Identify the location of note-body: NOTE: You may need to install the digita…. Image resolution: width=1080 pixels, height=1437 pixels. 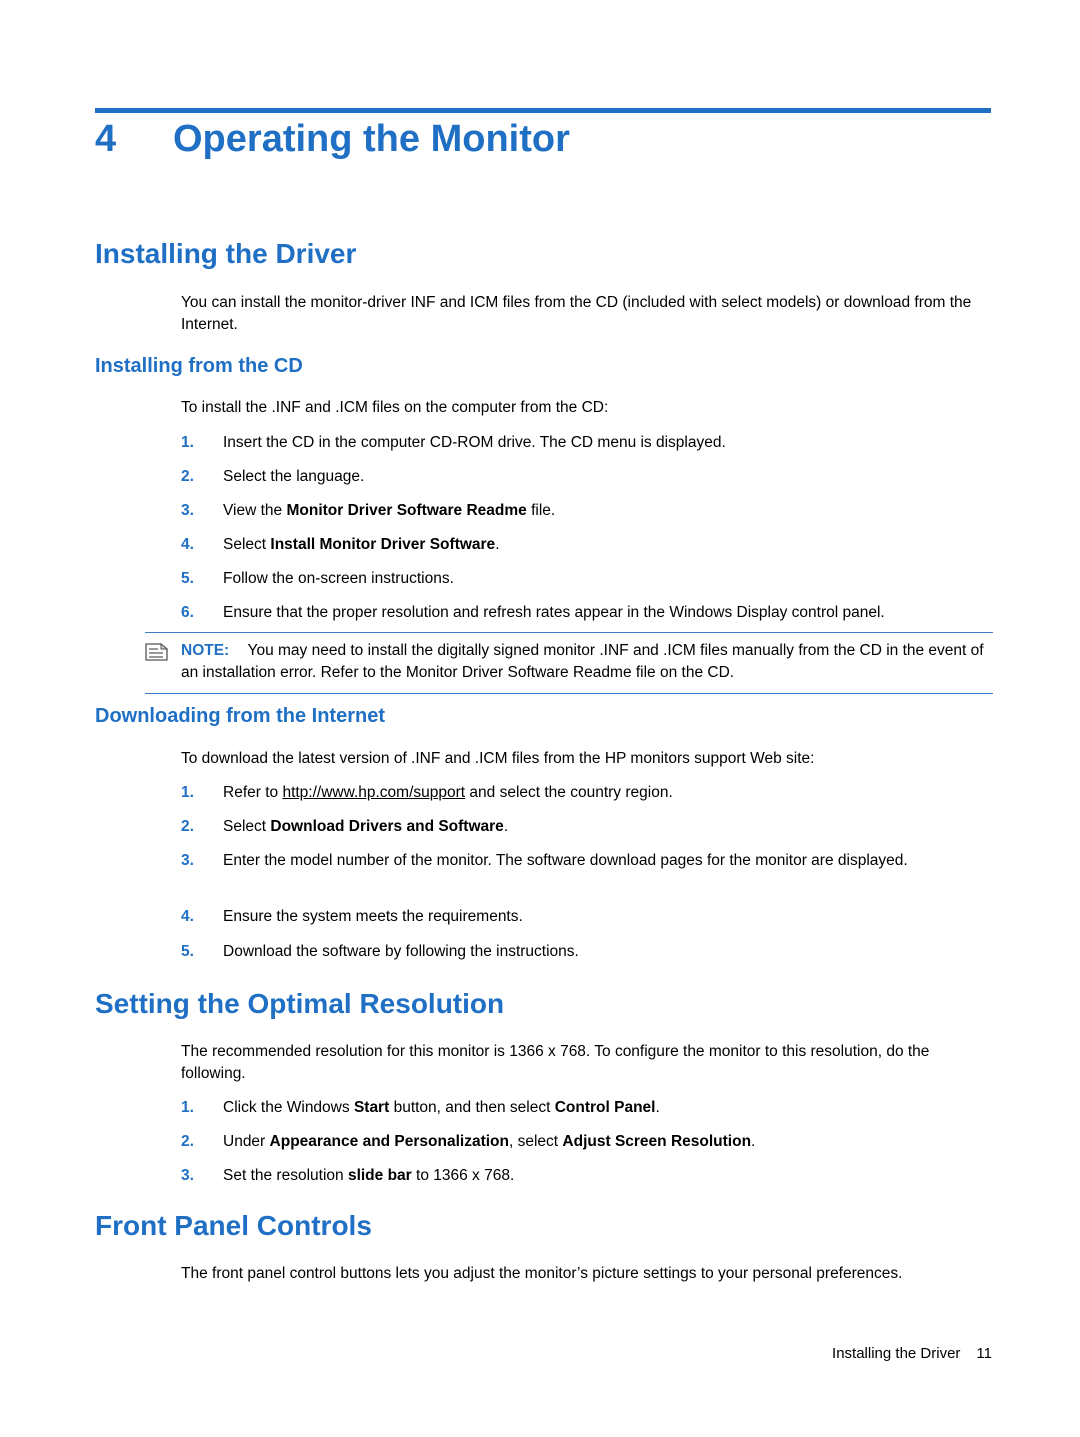
(587, 662).